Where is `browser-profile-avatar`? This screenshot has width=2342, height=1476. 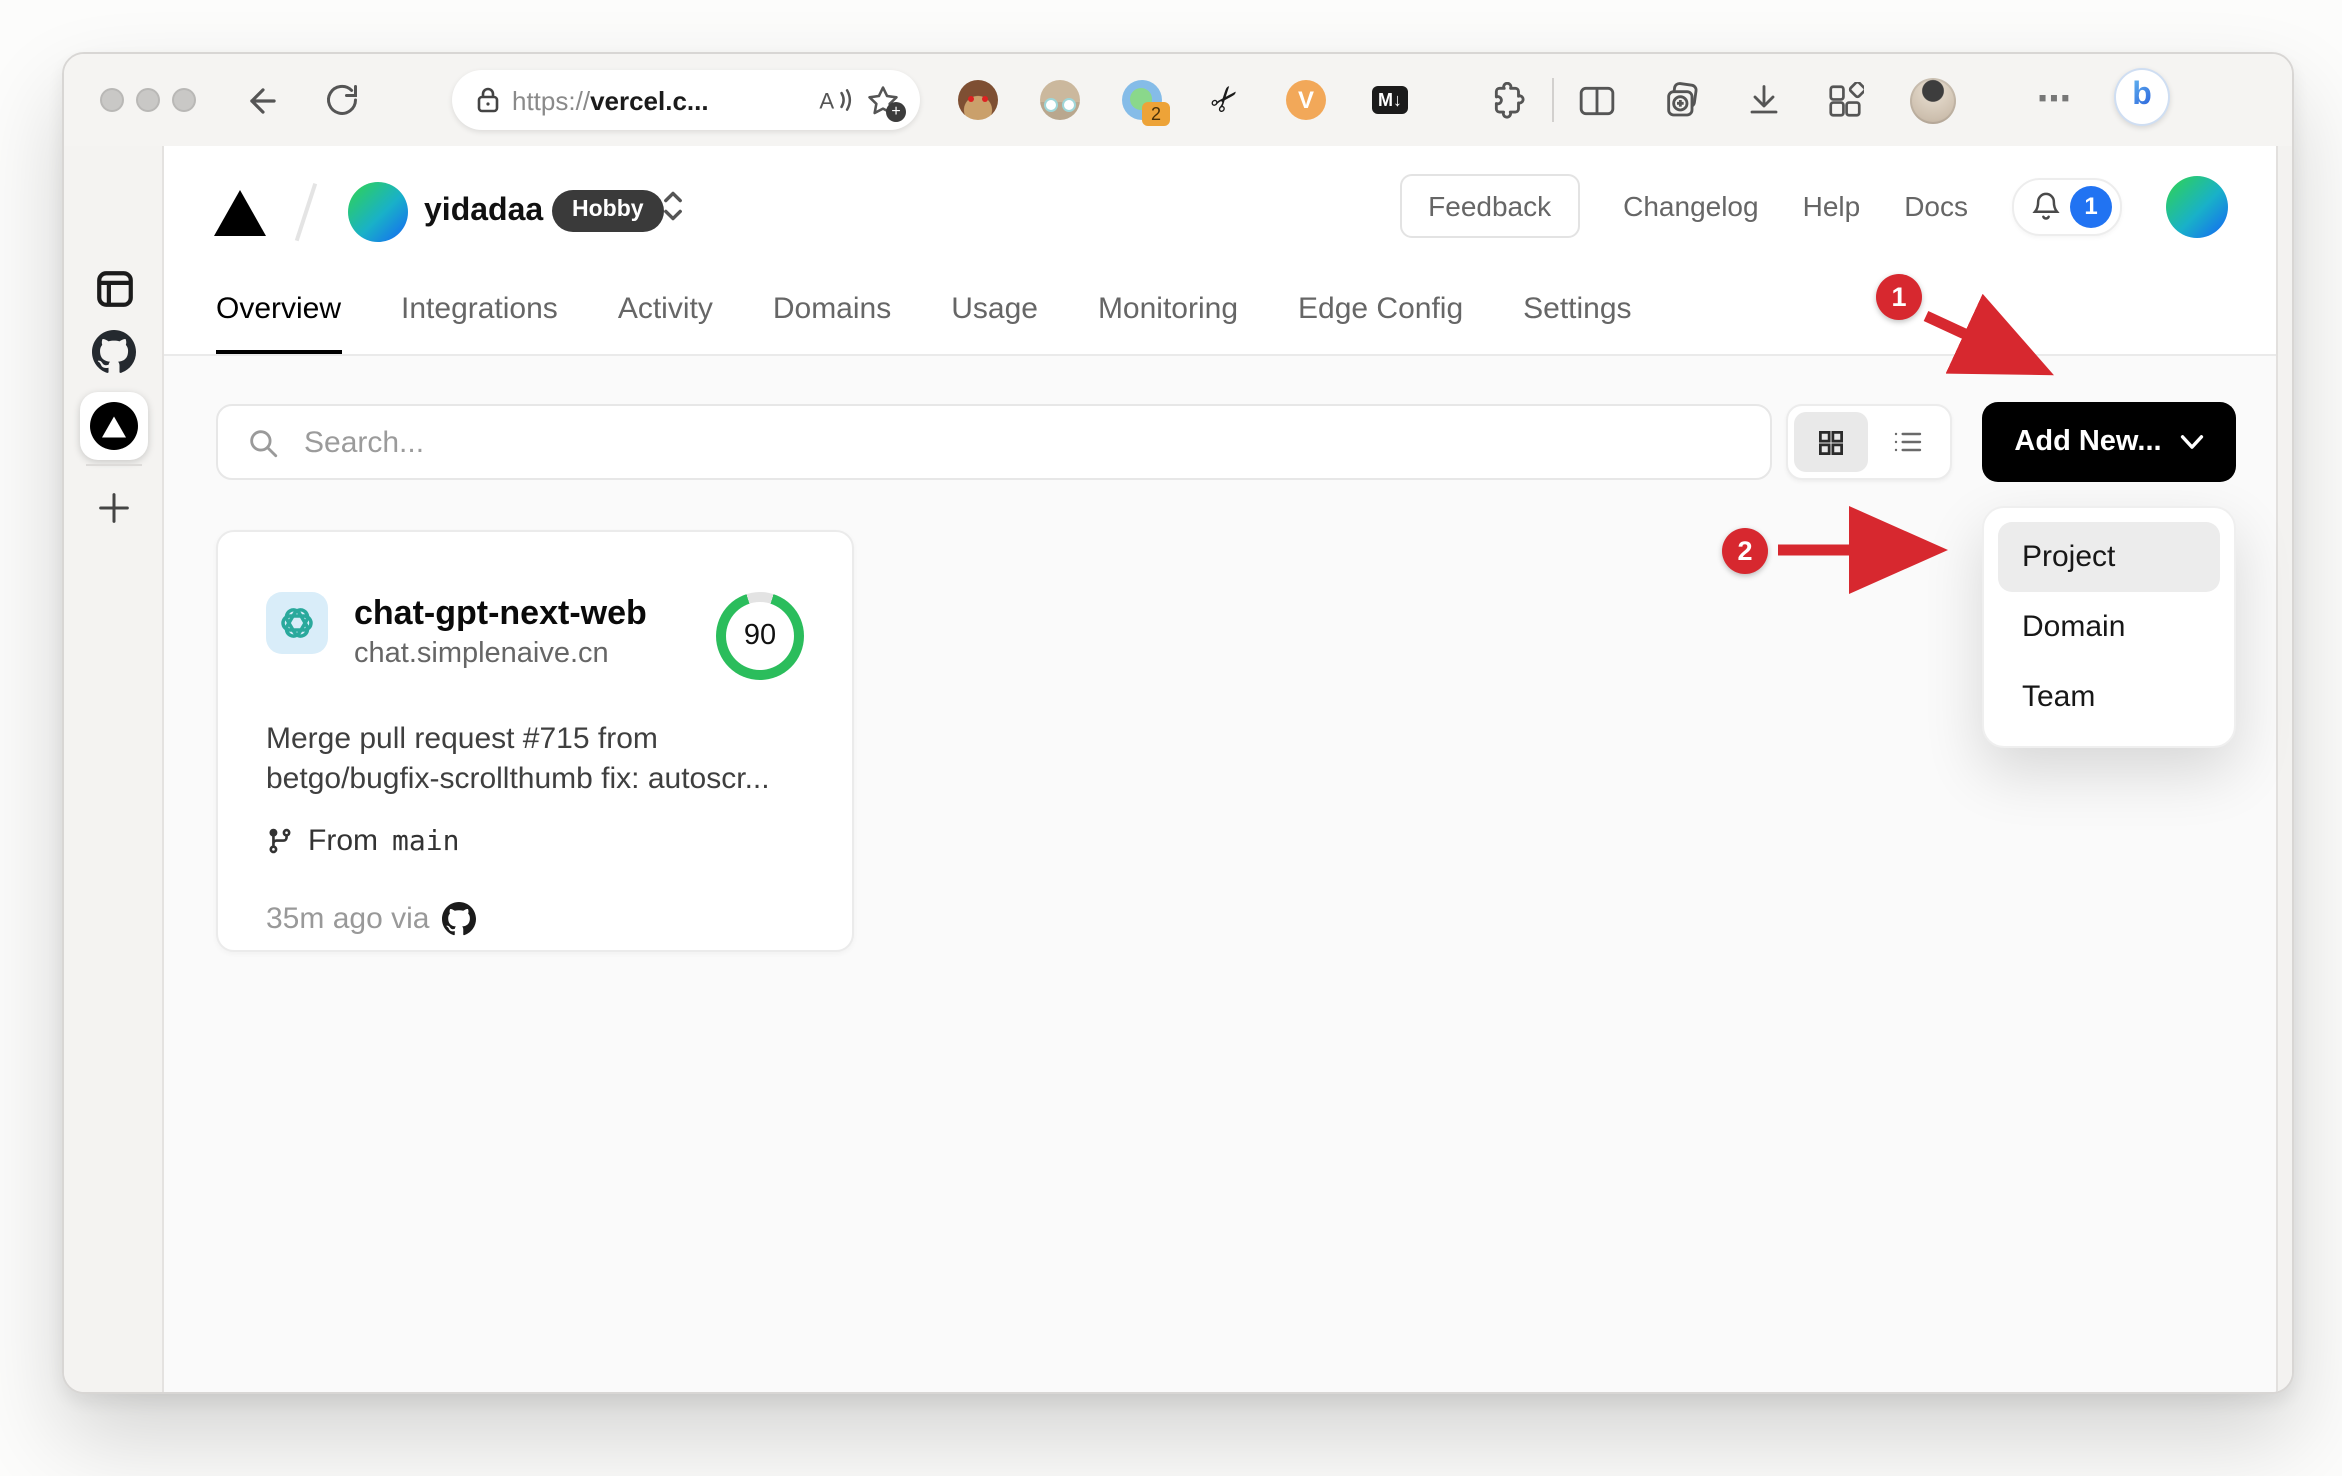
browser-profile-avatar is located at coordinates (1932, 100).